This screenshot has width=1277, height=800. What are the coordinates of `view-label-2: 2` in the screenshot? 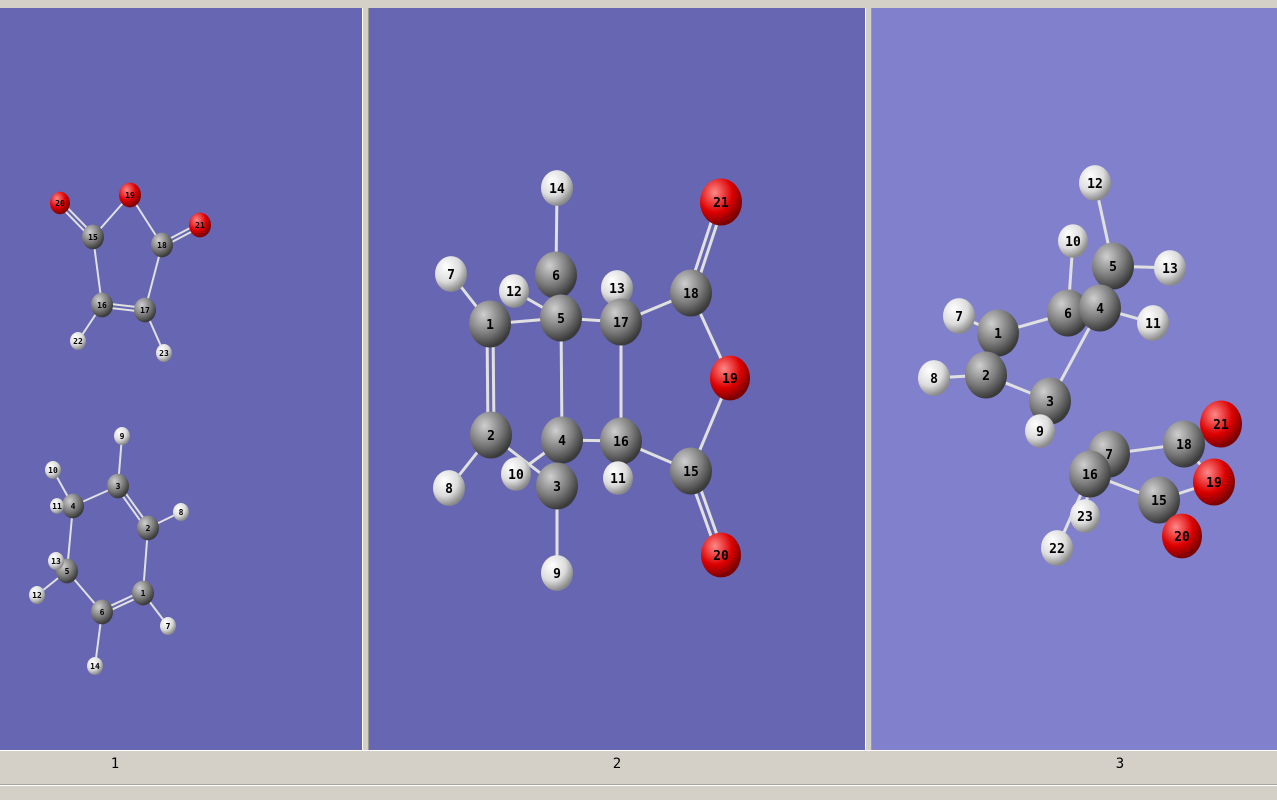 It's located at (617, 764).